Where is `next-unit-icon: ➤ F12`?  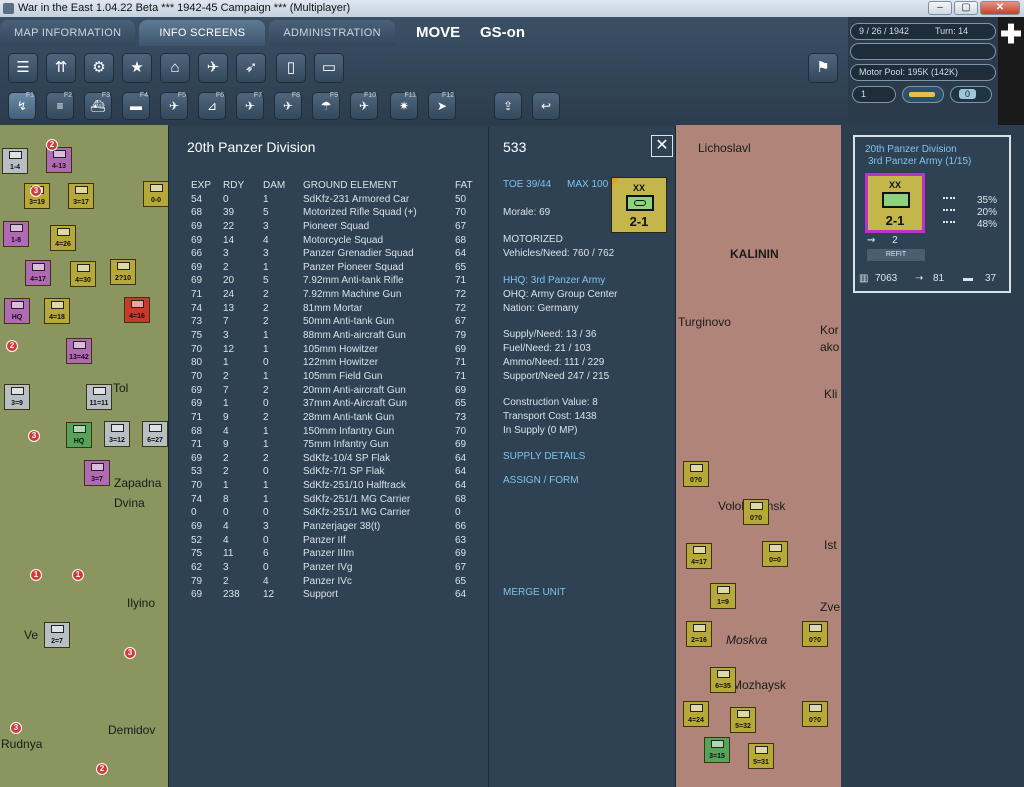
next-unit-icon: ➤ F12 is located at coordinates (442, 106).